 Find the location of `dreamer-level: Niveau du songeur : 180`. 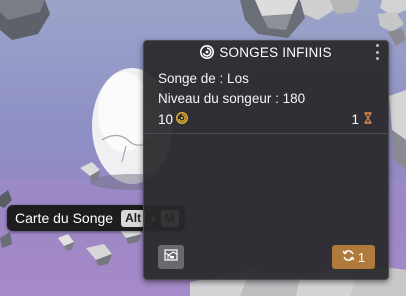

dreamer-level: Niveau du songeur : 180 is located at coordinates (232, 98).